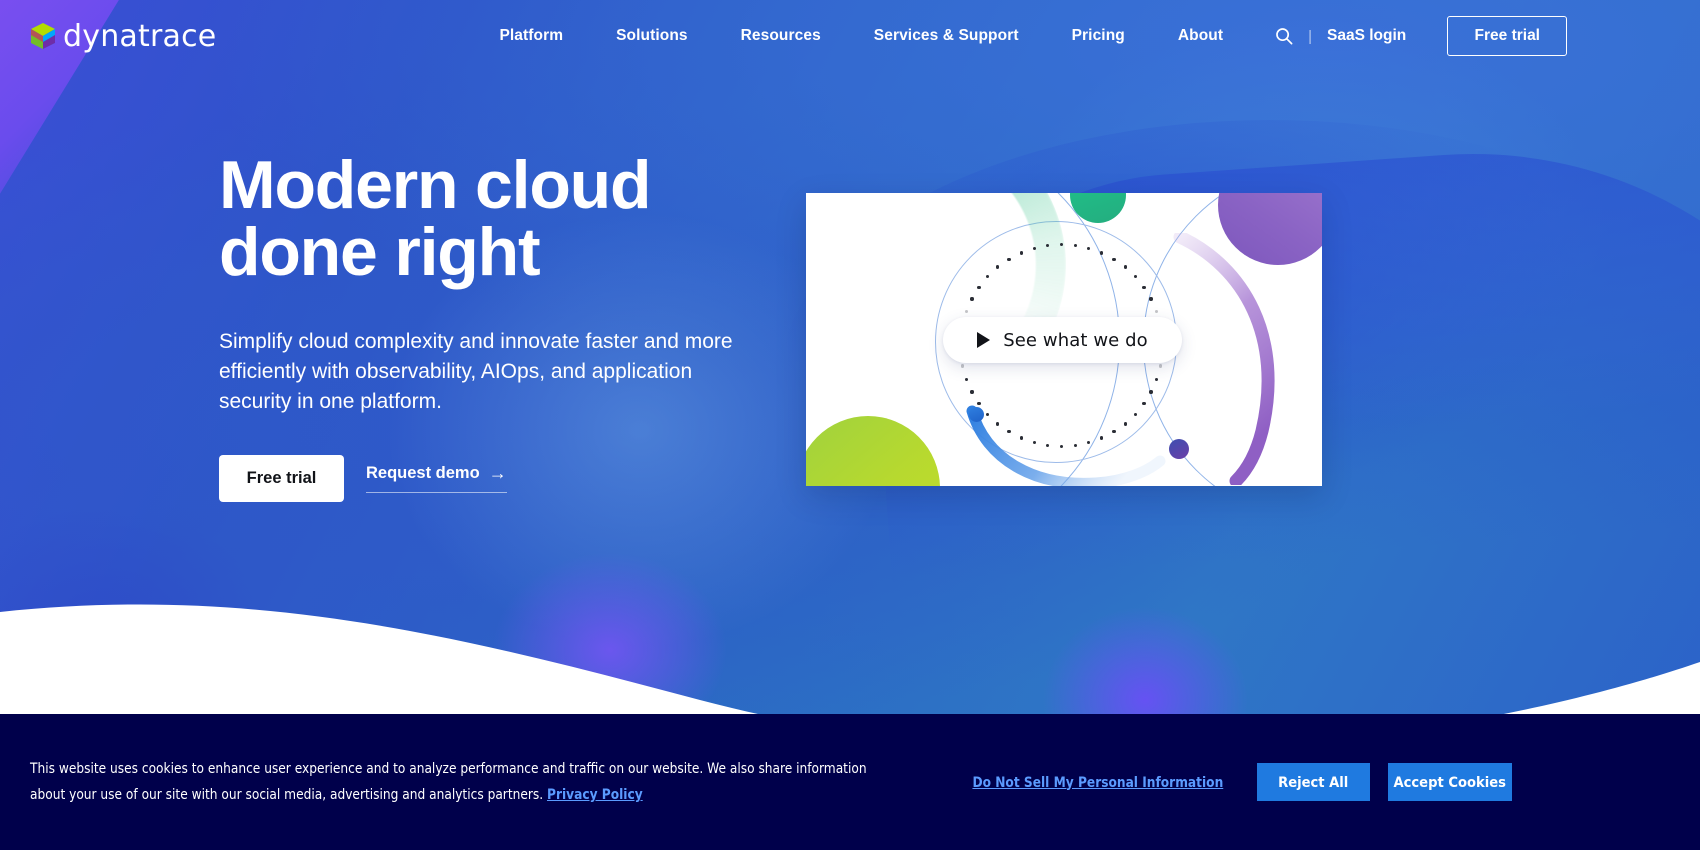  What do you see at coordinates (946, 36) in the screenshot?
I see `nav-item-services-support: Services & Support` at bounding box center [946, 36].